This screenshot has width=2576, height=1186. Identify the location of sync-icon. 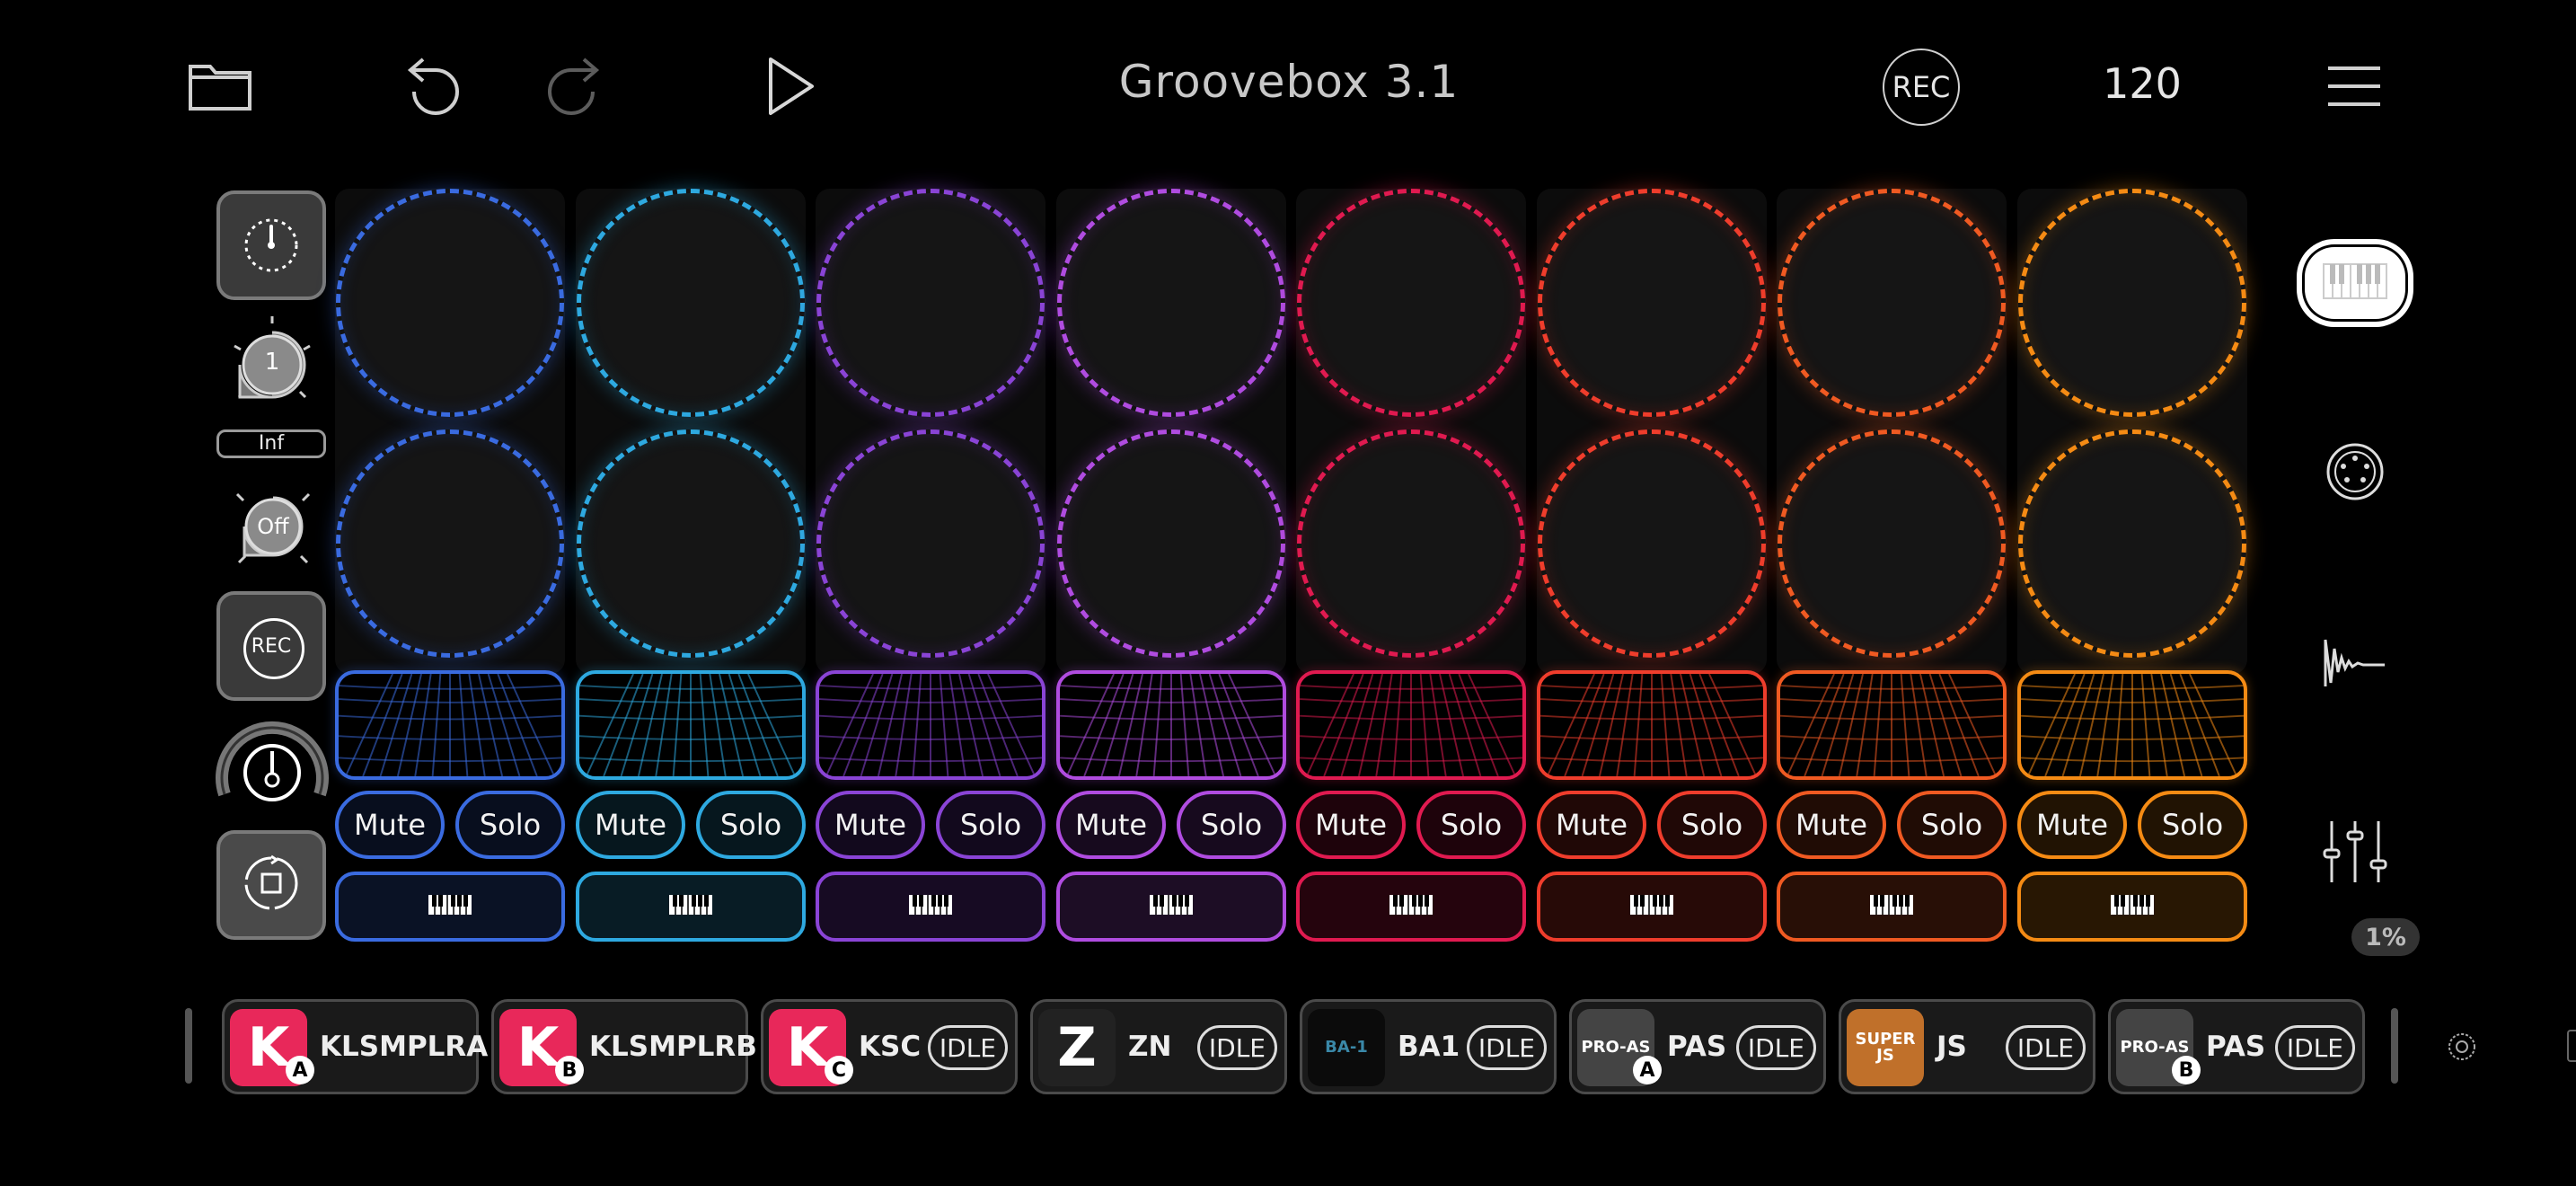
(271, 885).